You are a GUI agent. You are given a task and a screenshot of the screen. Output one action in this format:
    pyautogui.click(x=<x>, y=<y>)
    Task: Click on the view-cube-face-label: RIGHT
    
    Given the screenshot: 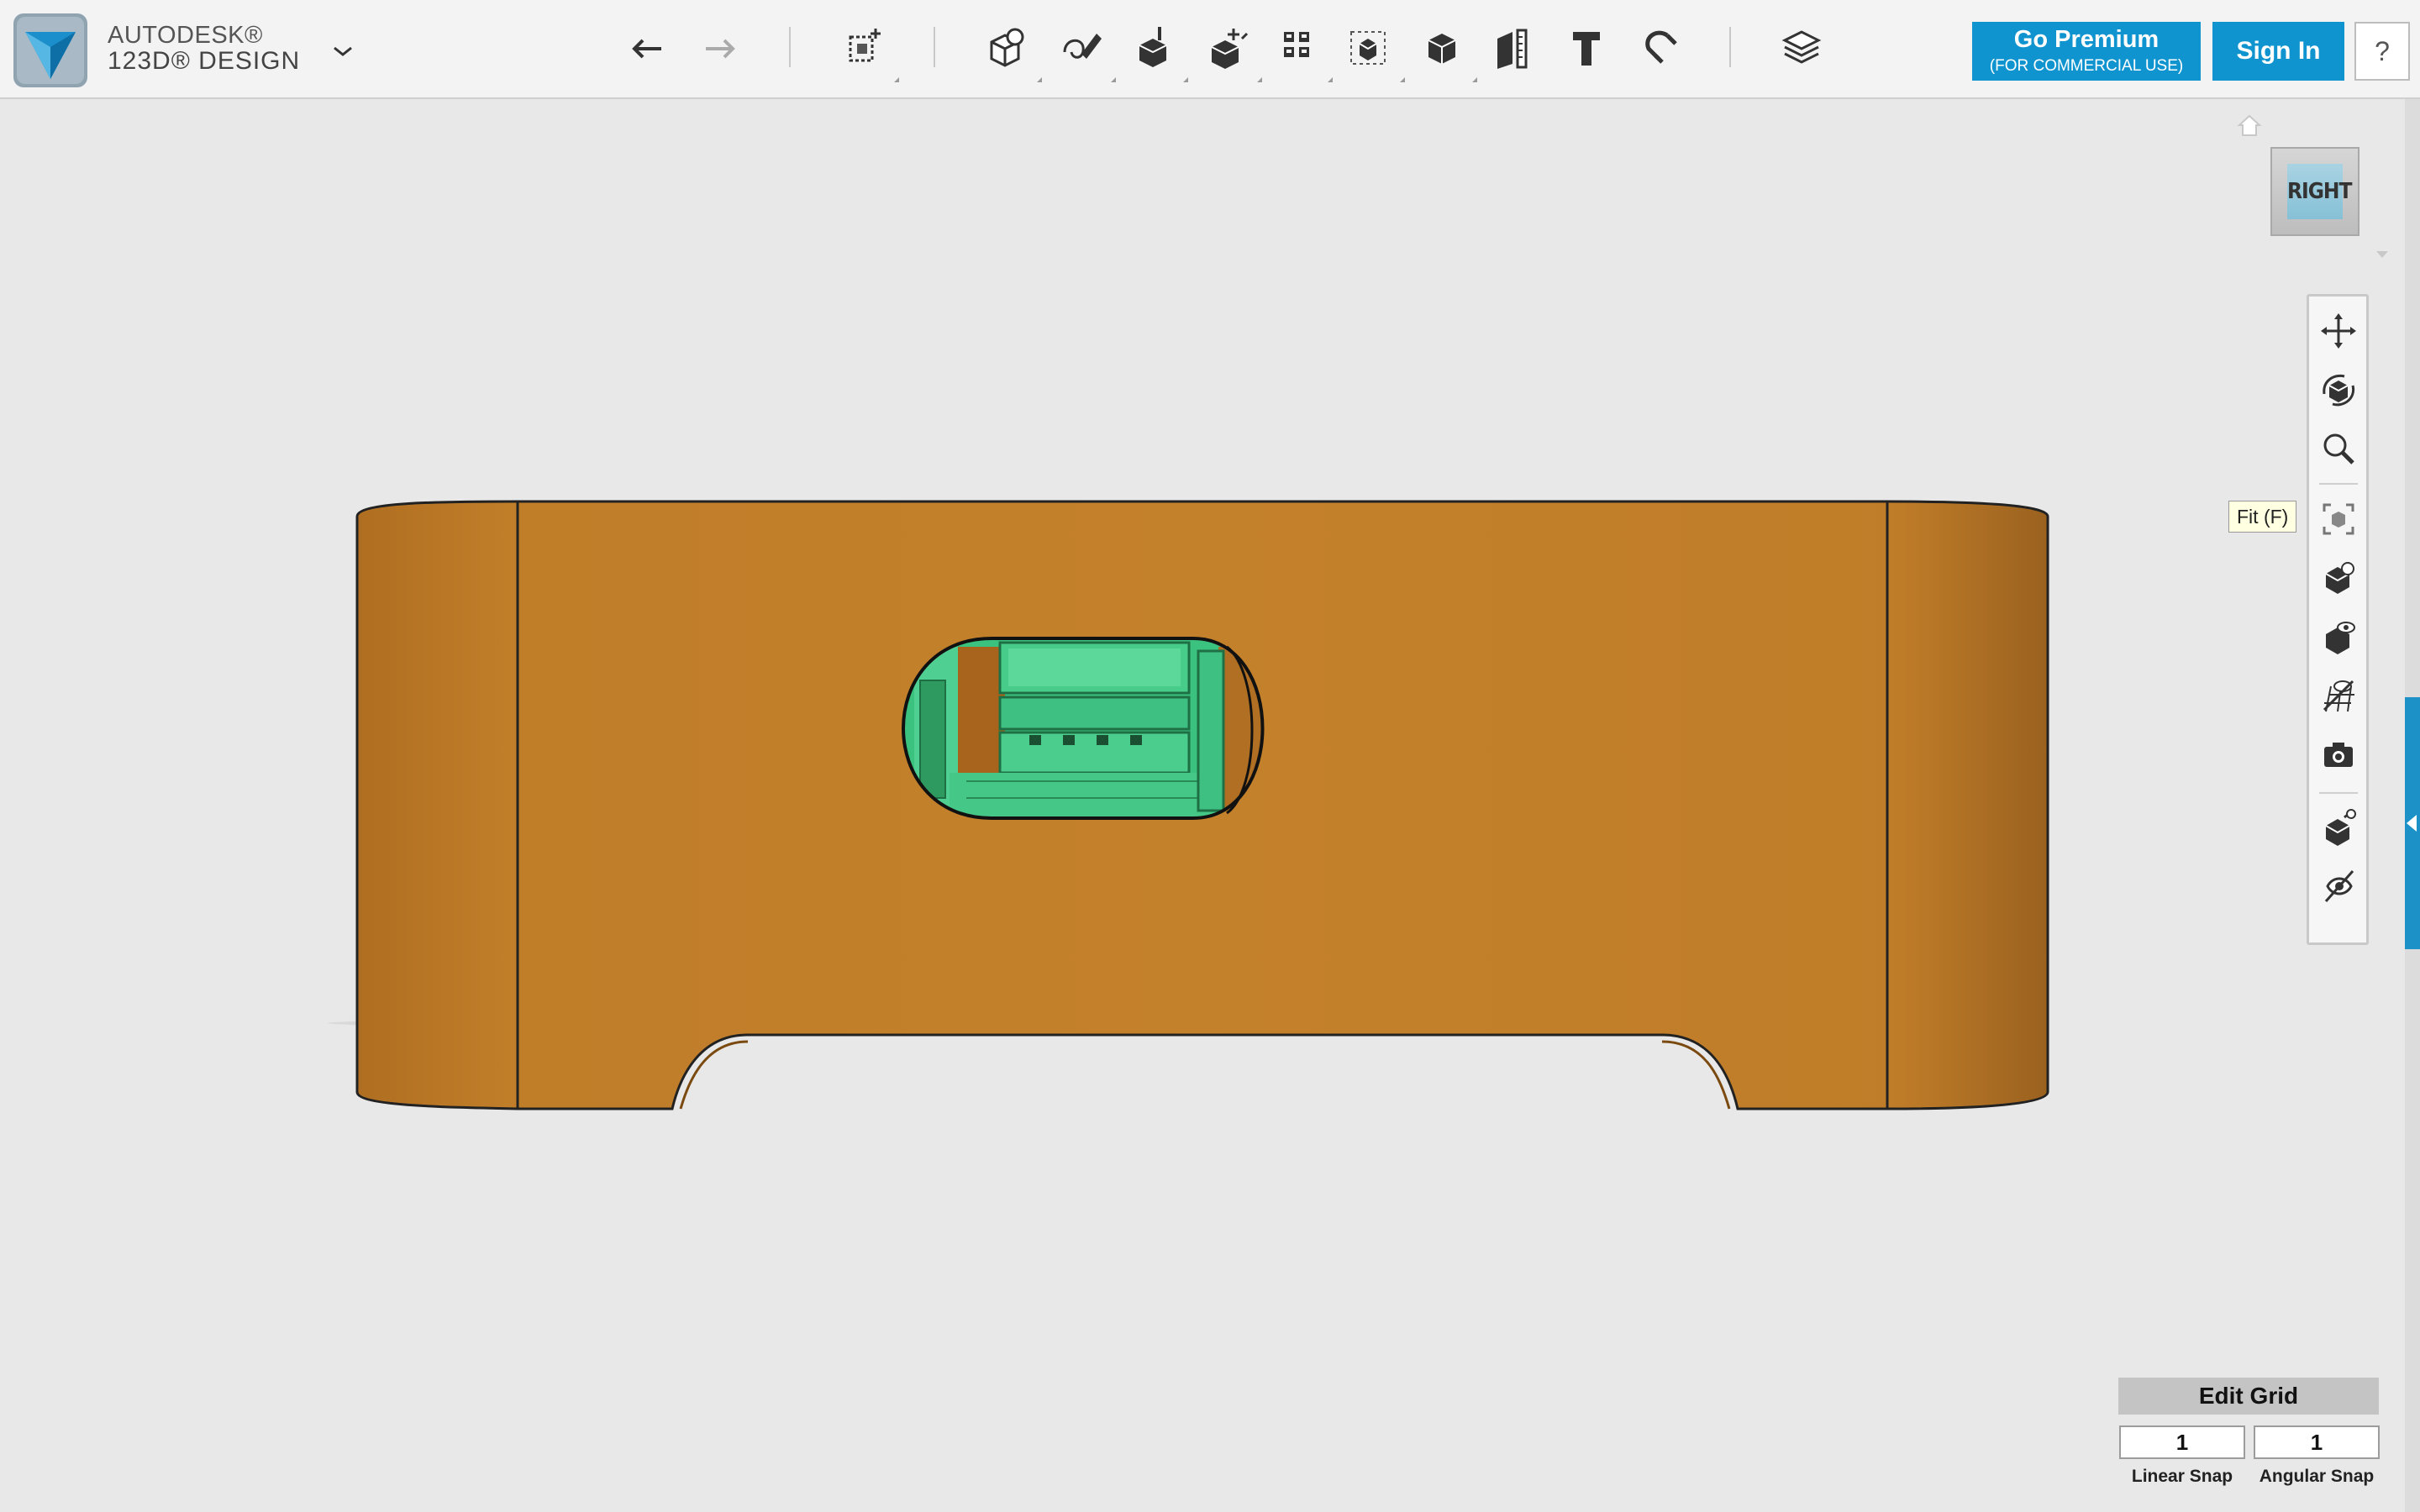 What is the action you would take?
    pyautogui.click(x=2320, y=191)
    